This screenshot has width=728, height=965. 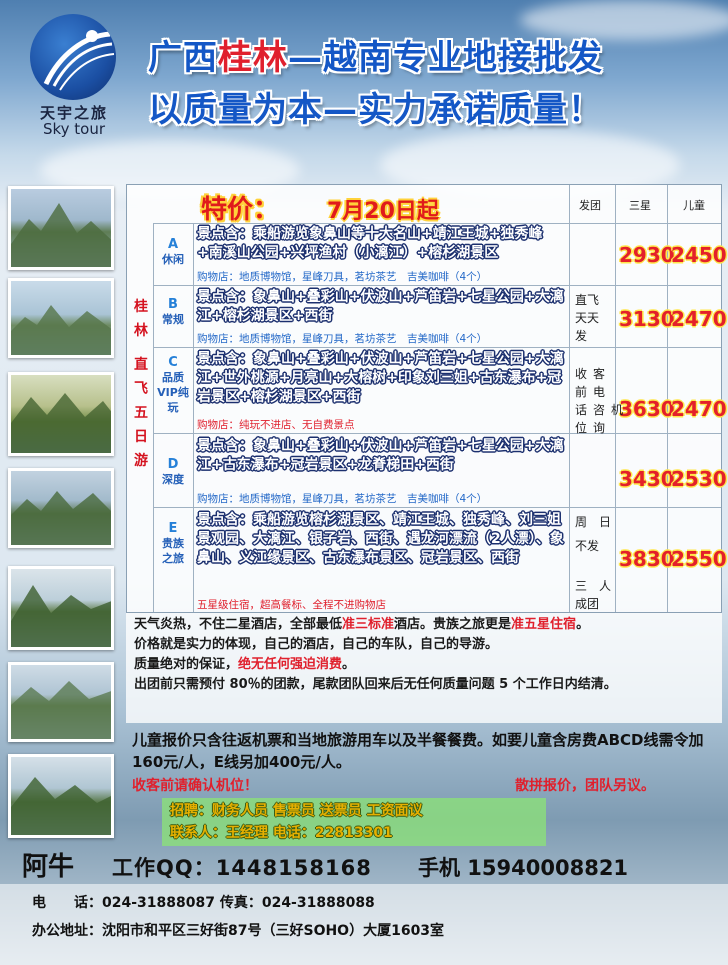 I want to click on region-char: 五, so click(x=141, y=413).